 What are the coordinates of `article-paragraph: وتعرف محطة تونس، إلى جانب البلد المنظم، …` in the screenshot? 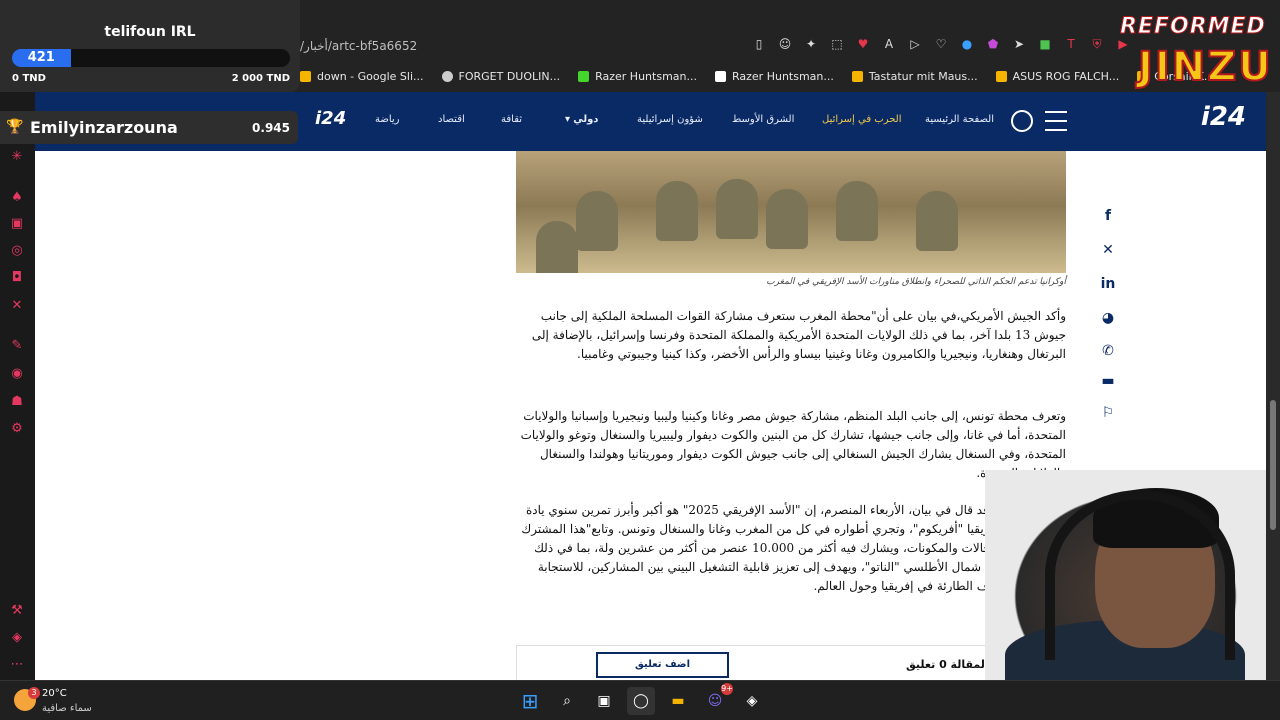 It's located at (793, 444).